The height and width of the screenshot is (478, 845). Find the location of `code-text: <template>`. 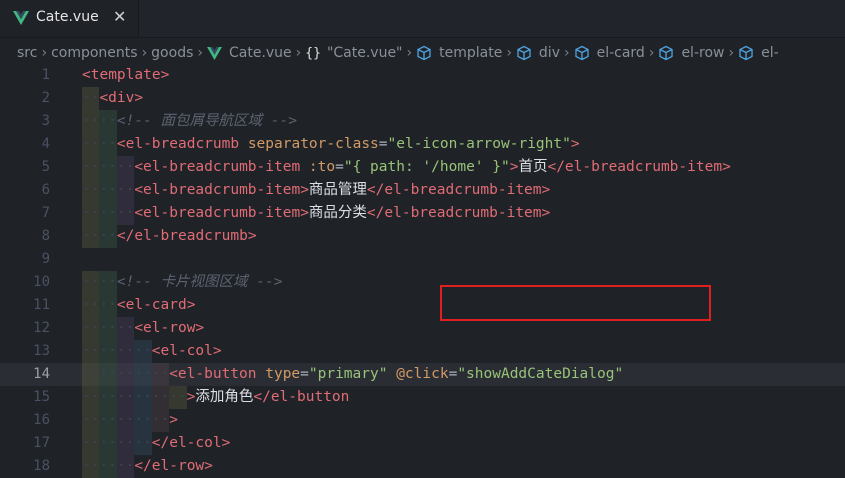

code-text: <template> is located at coordinates (126, 75).